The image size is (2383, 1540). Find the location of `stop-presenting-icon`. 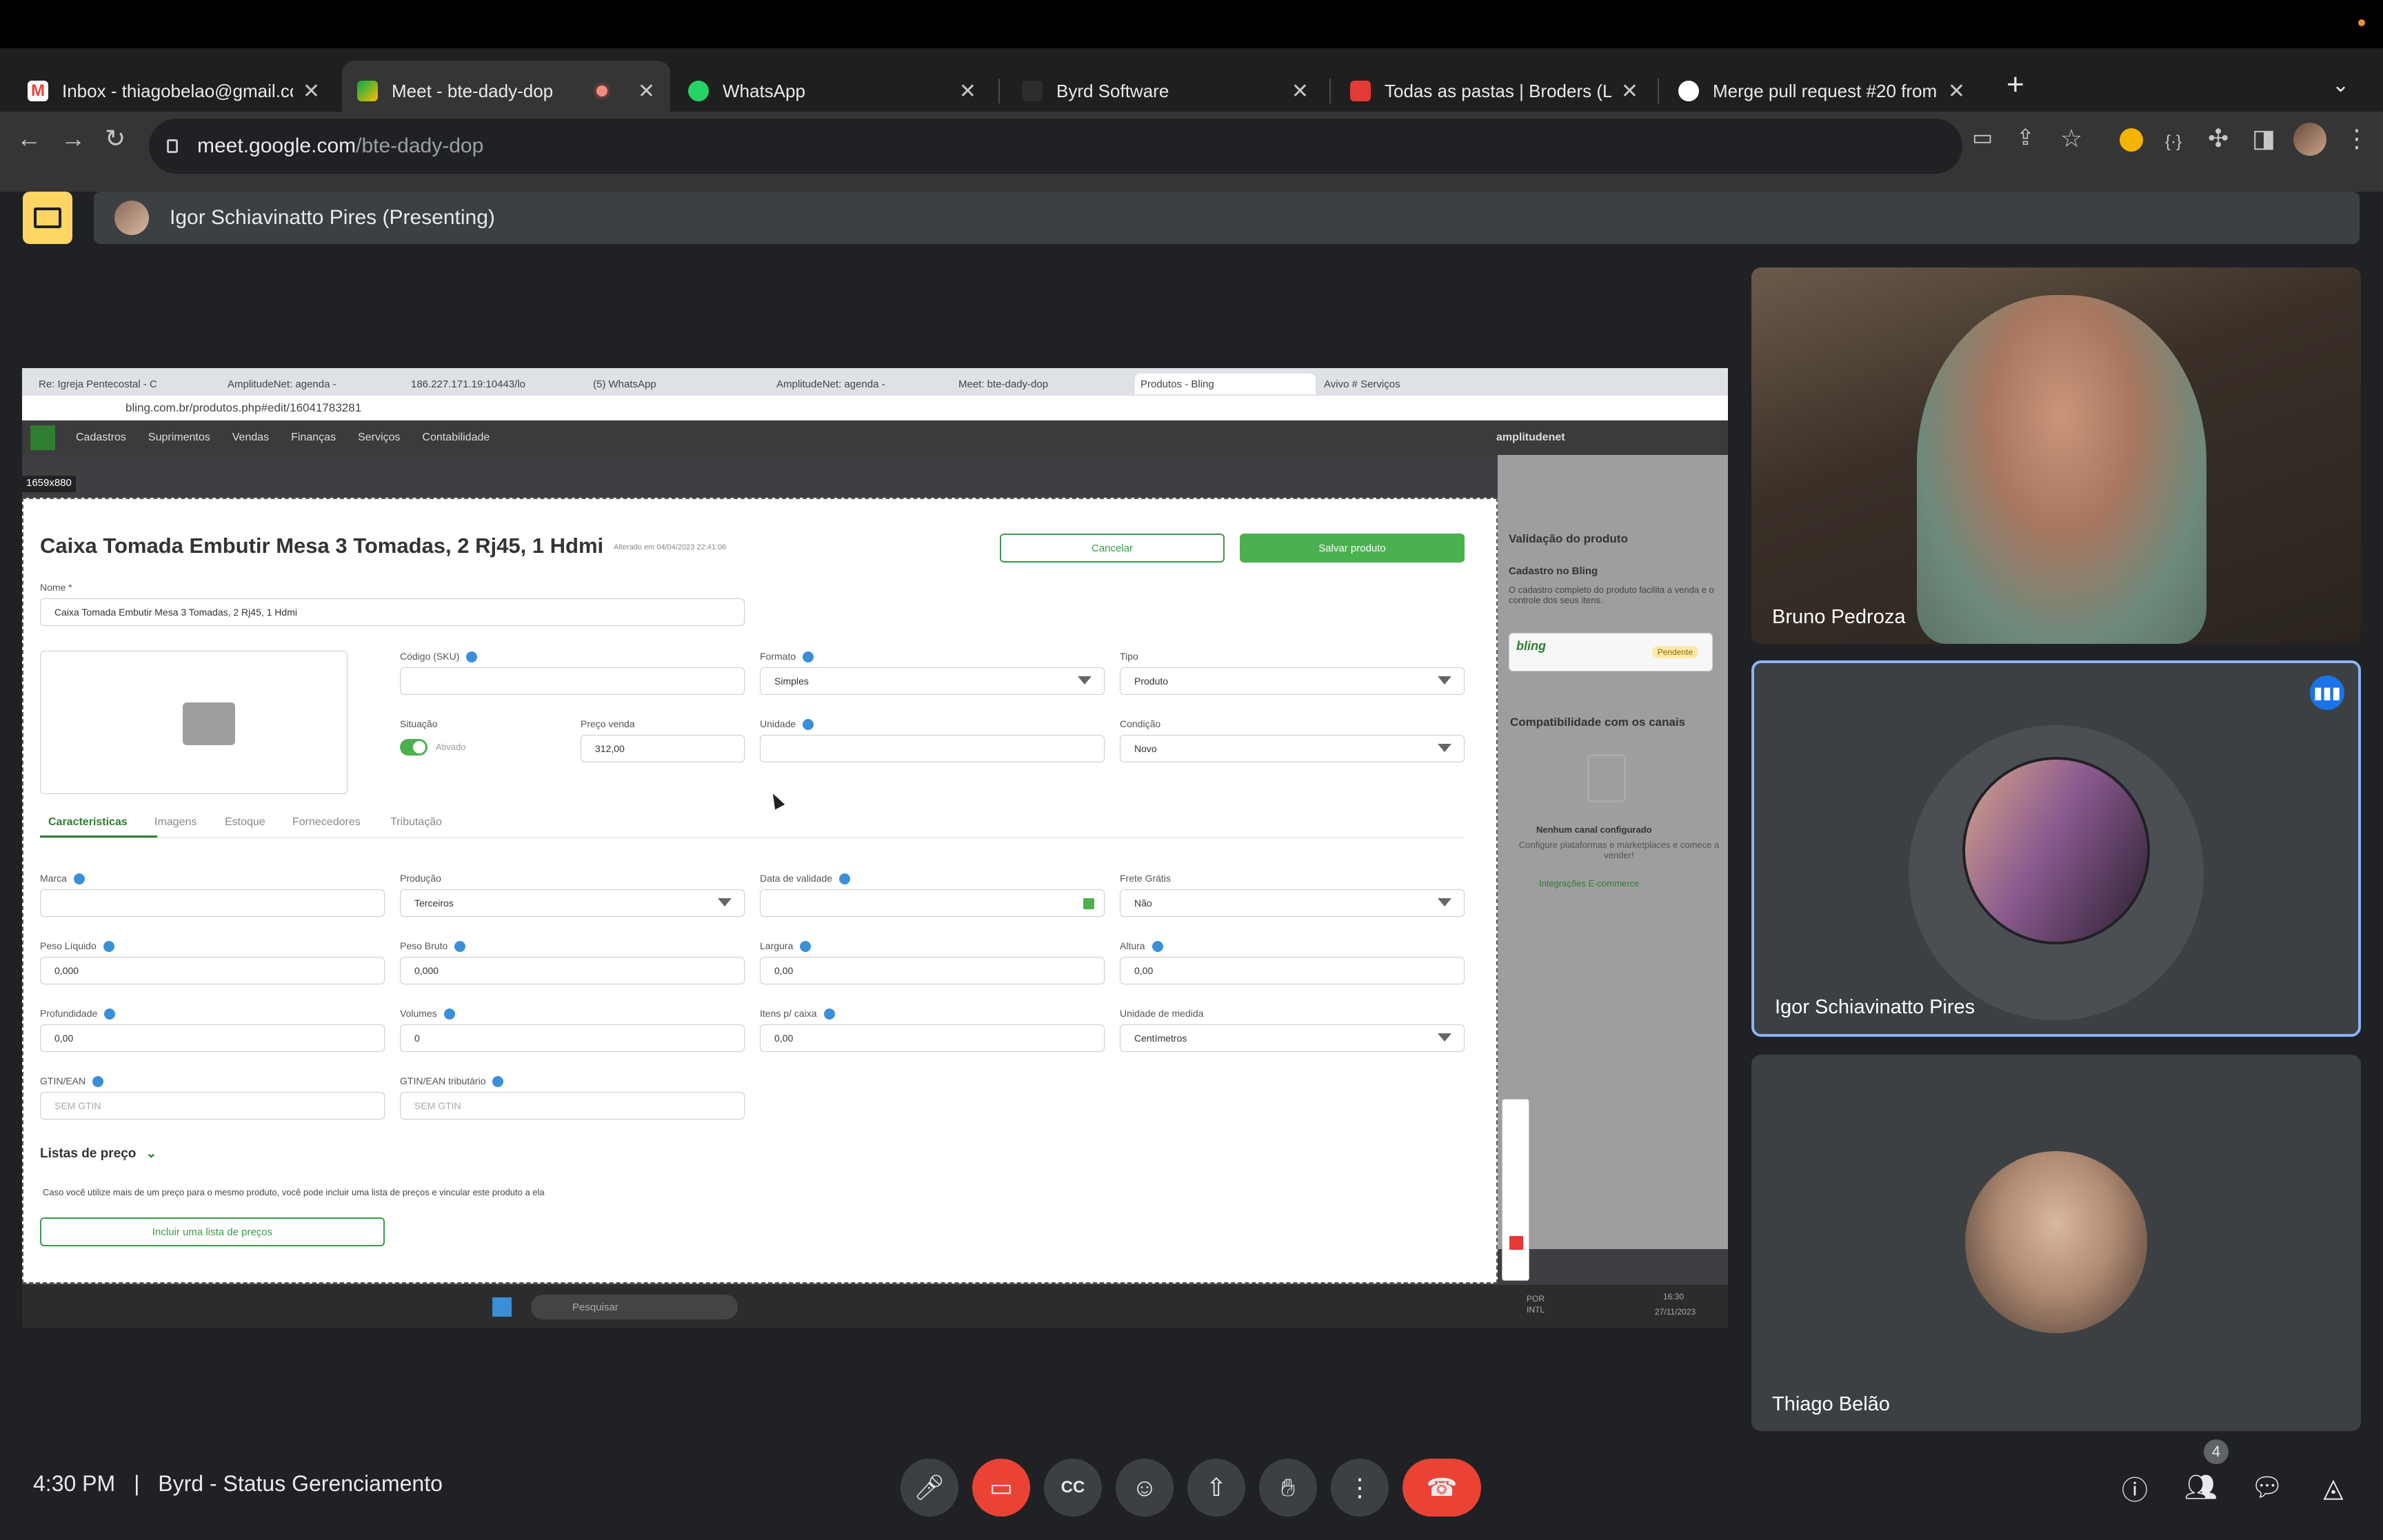

stop-presenting-icon is located at coordinates (47, 218).